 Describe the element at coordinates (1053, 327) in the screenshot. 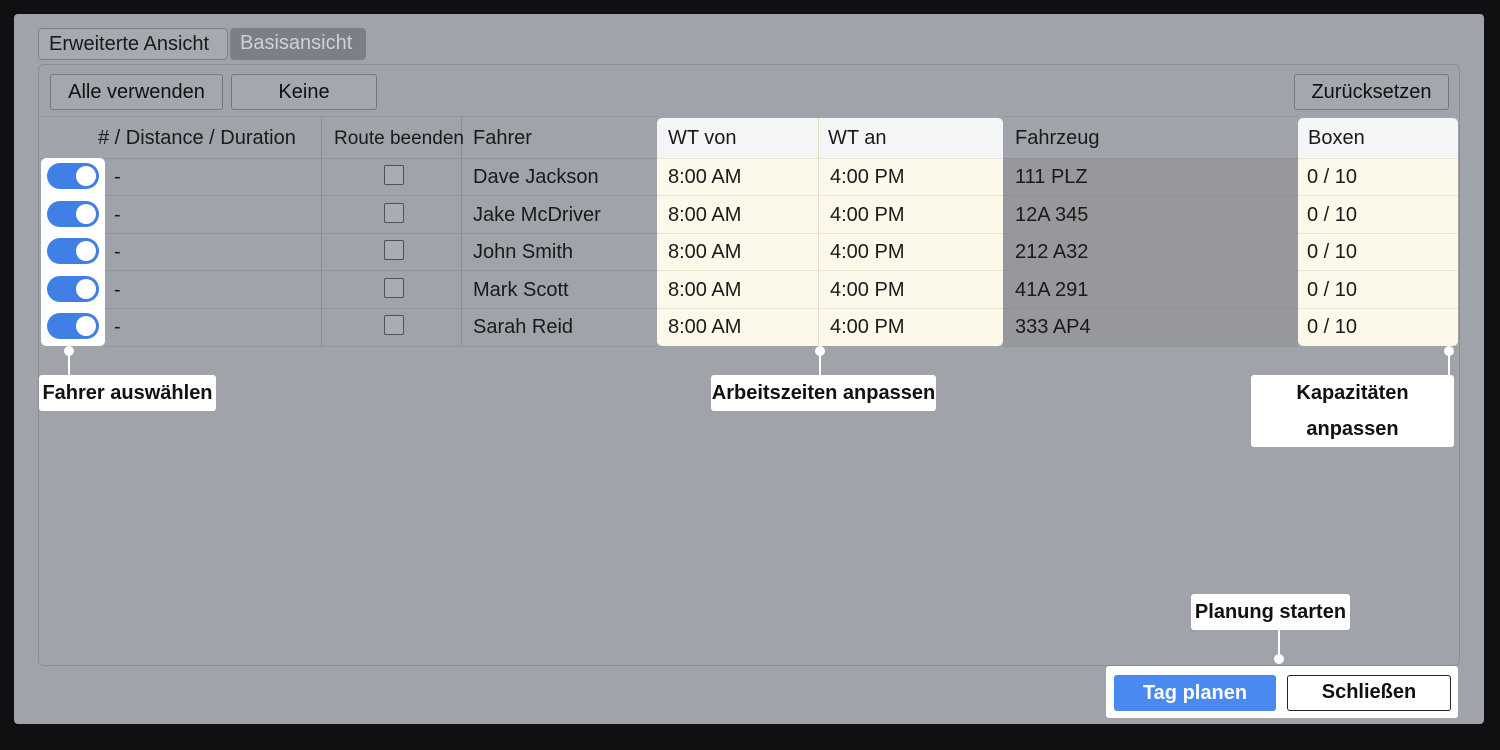

I see `vehicle-value: 333 AP4` at that location.